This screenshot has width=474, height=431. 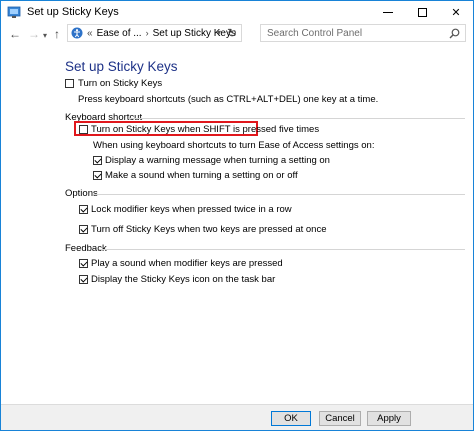 I want to click on play-sound-checkbox, so click(x=83, y=263).